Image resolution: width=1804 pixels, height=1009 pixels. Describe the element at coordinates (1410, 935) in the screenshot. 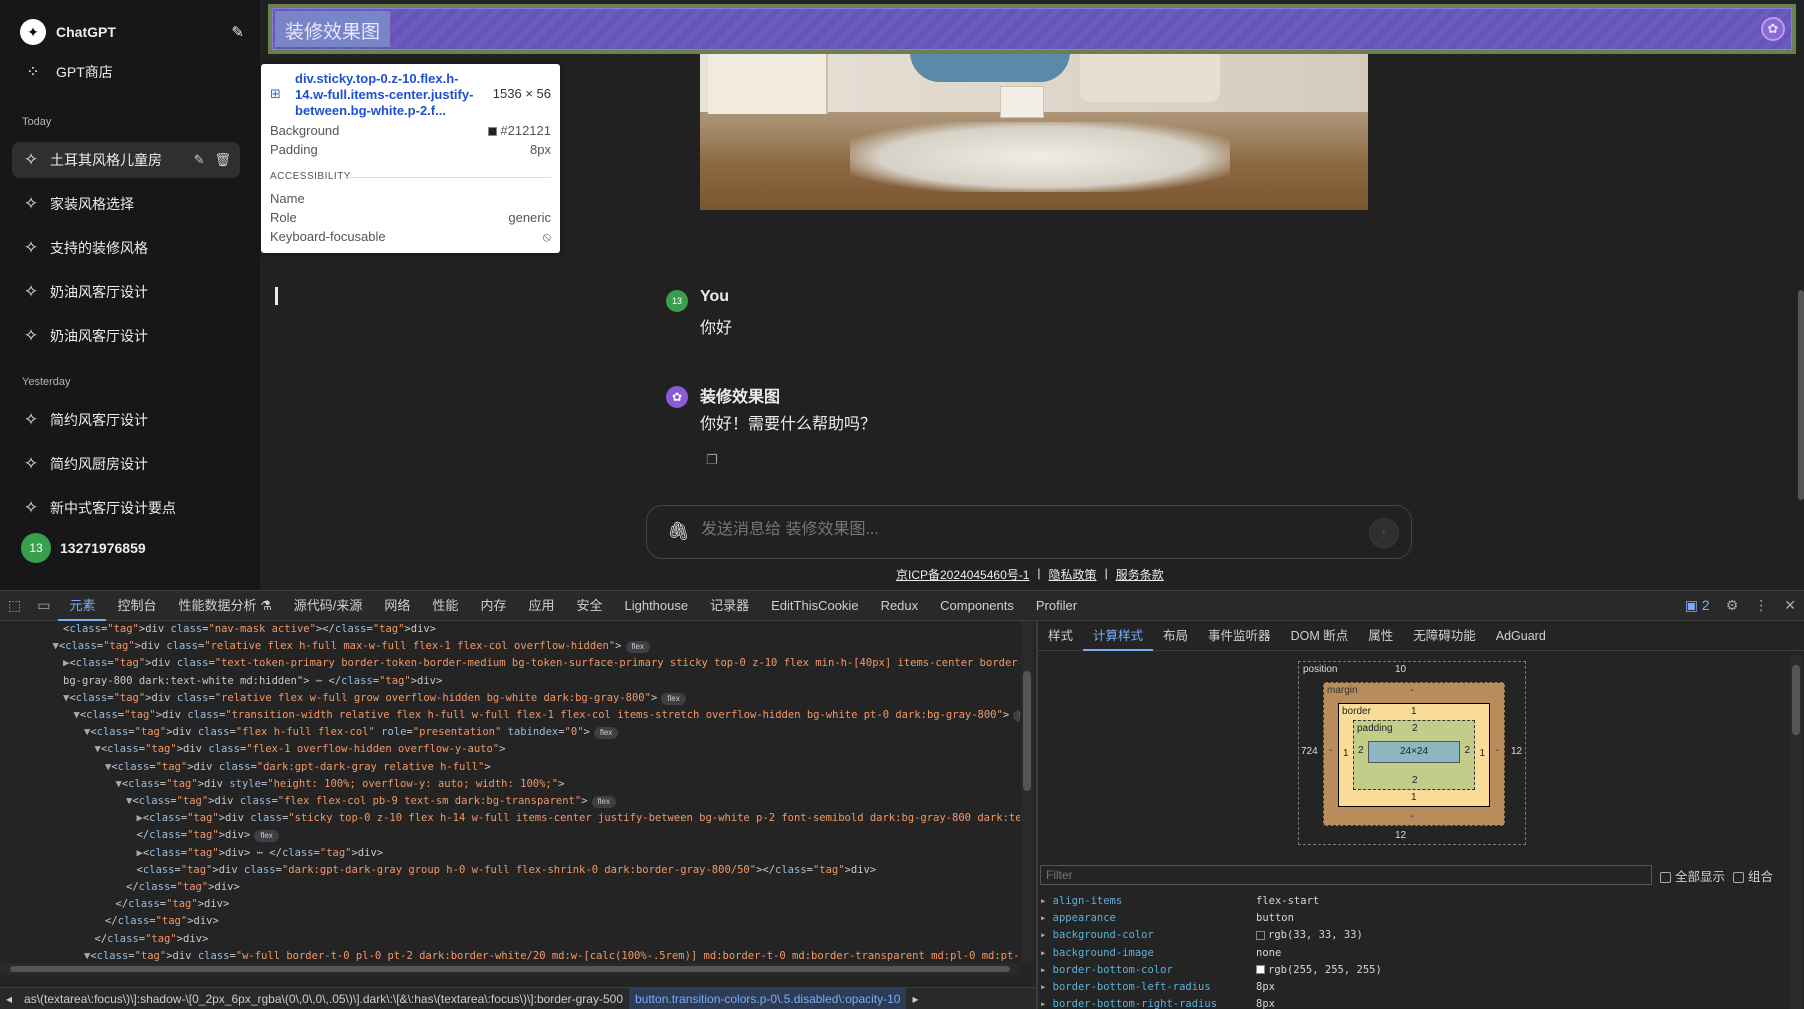

I see `computed-property: background-colorrgb(33, 33, 33)` at that location.